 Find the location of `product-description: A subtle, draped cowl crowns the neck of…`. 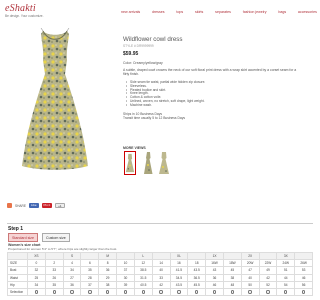

product-description: A subtle, draped cowl crowns the neck of… is located at coordinates (210, 72).